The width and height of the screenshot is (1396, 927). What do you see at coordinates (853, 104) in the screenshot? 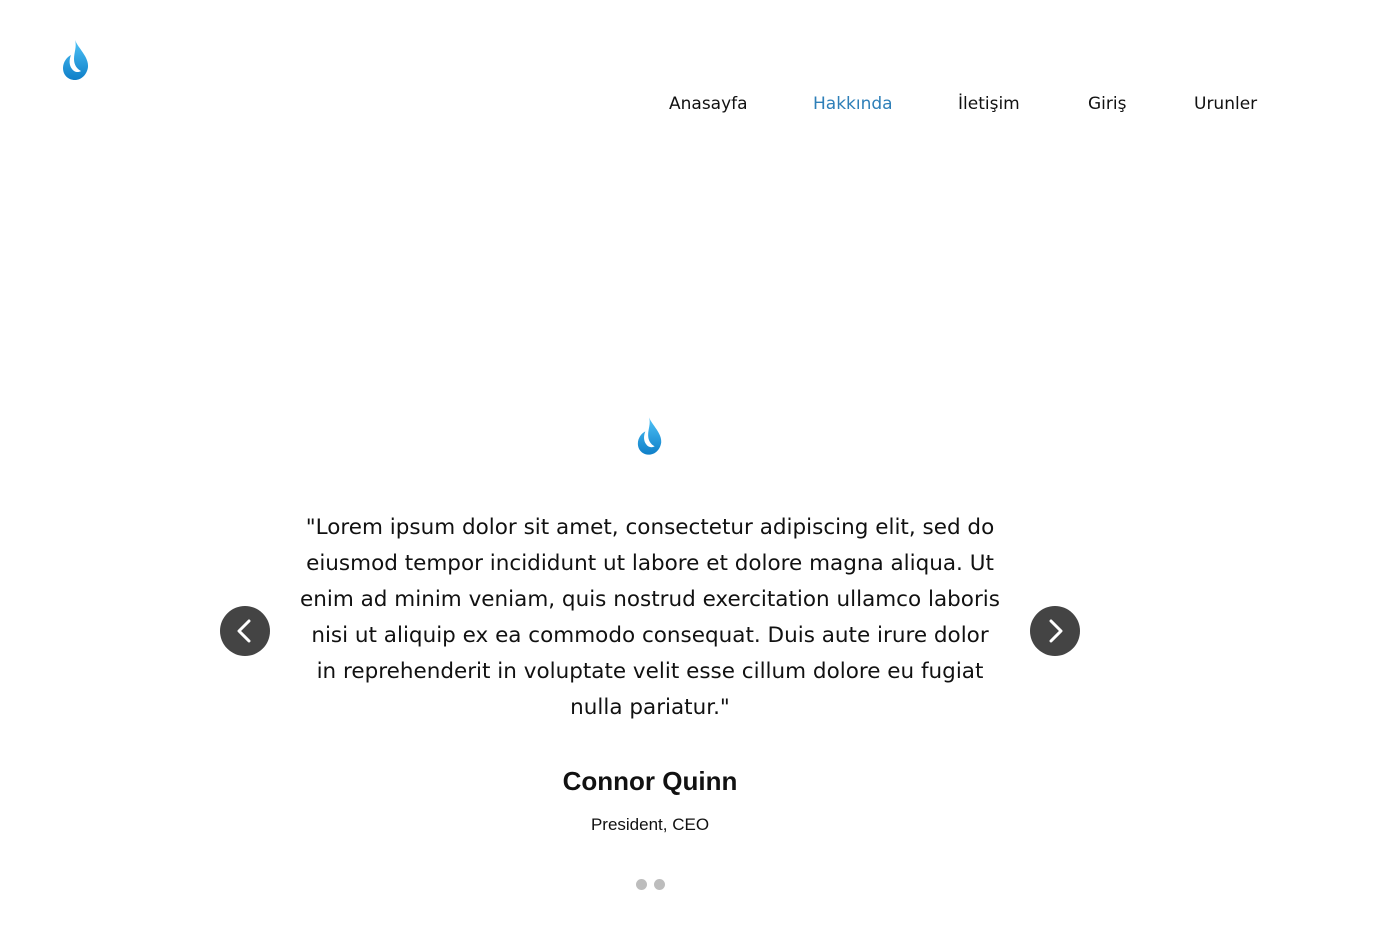
I see `nav-link-hakkinda: Hakkında` at bounding box center [853, 104].